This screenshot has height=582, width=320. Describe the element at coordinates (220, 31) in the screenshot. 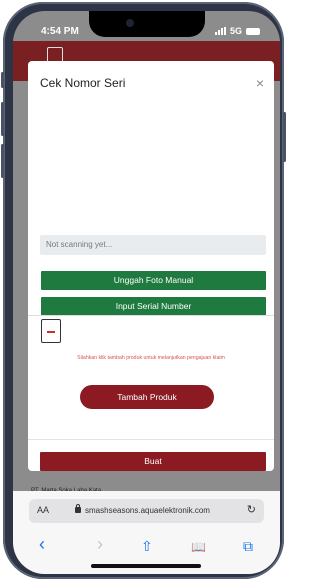

I see `signal-icon` at that location.